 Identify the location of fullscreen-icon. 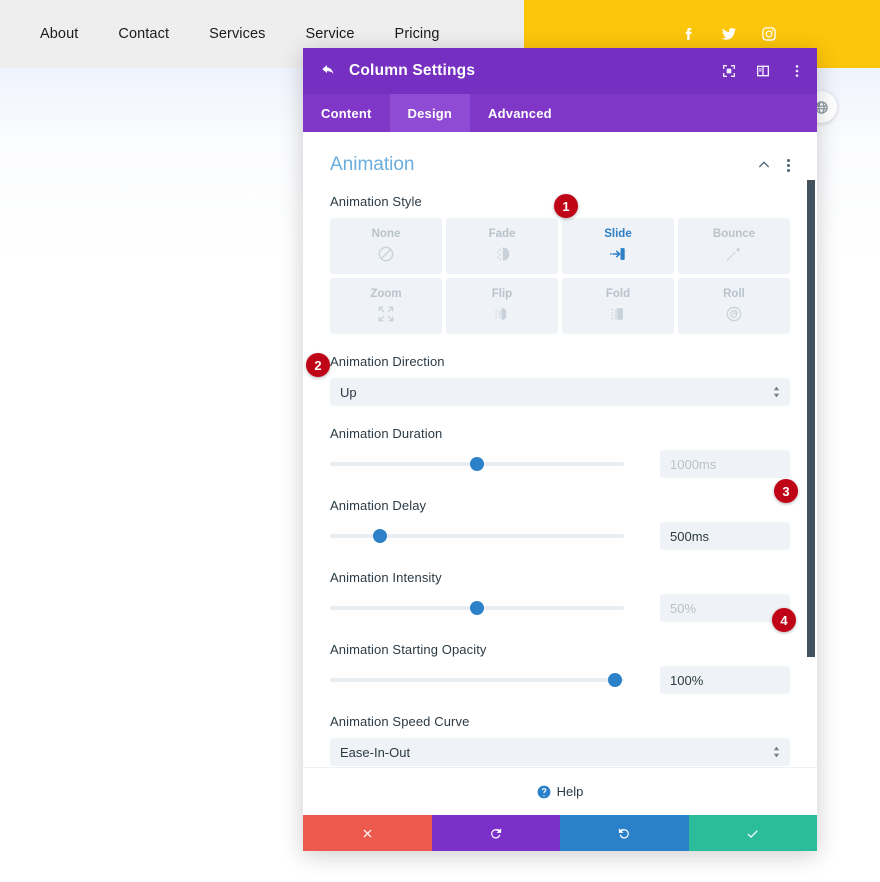
(729, 71).